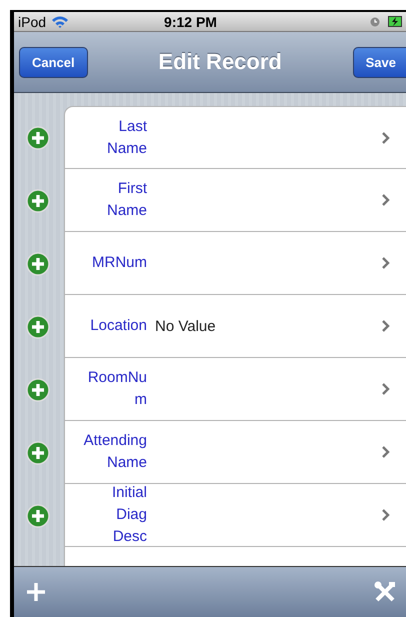  What do you see at coordinates (53, 62) in the screenshot?
I see `cancel-button: Cancel` at bounding box center [53, 62].